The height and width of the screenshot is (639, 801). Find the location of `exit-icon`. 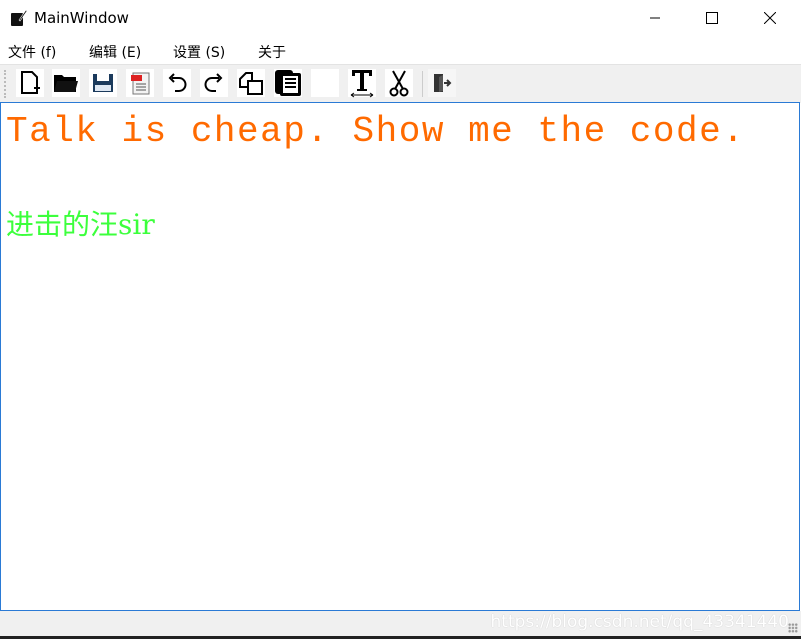

exit-icon is located at coordinates (443, 83).